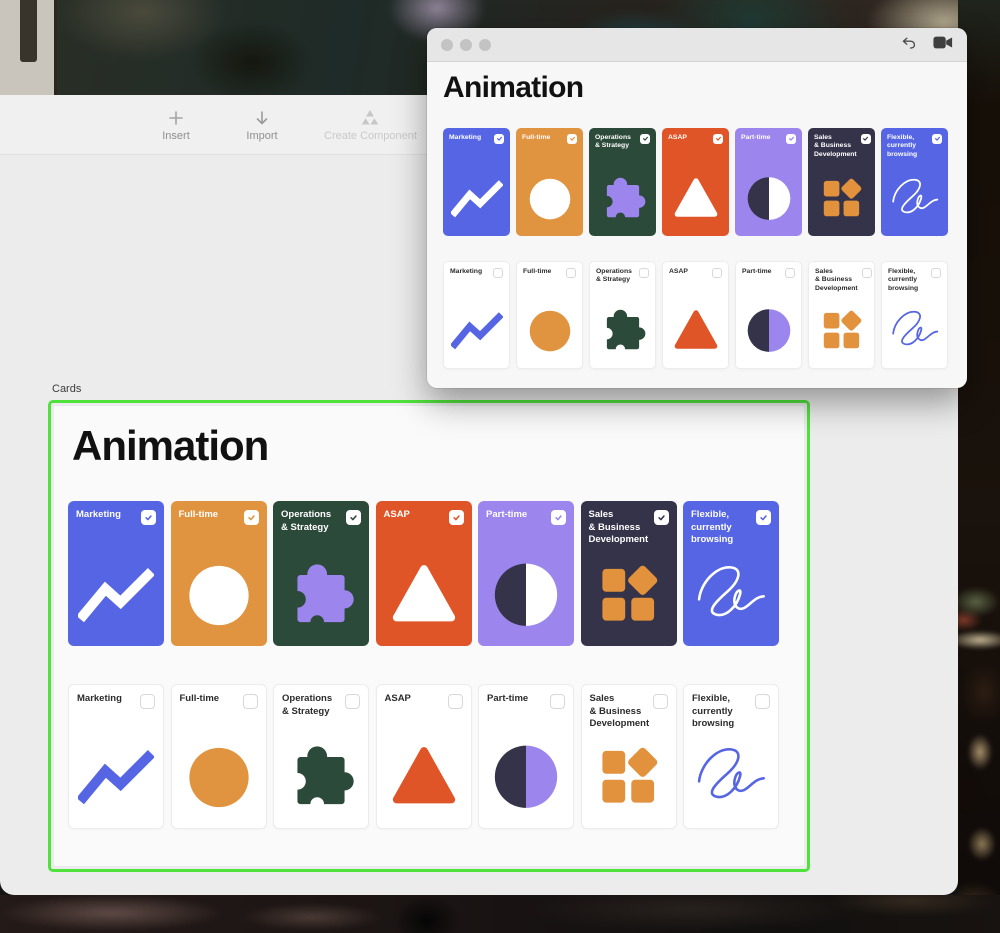 The width and height of the screenshot is (1000, 933). What do you see at coordinates (370, 125) in the screenshot?
I see `create-component-button: Create Component` at bounding box center [370, 125].